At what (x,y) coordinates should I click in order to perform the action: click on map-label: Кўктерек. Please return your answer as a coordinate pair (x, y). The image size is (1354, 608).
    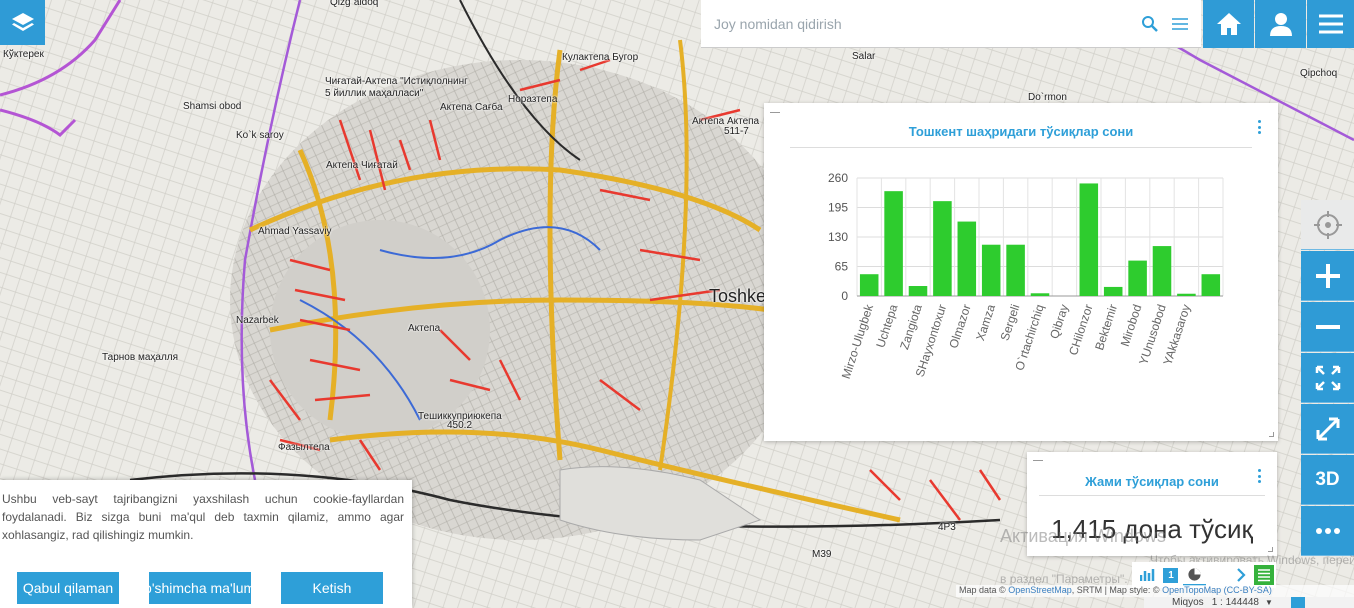
    Looking at the image, I should click on (23, 54).